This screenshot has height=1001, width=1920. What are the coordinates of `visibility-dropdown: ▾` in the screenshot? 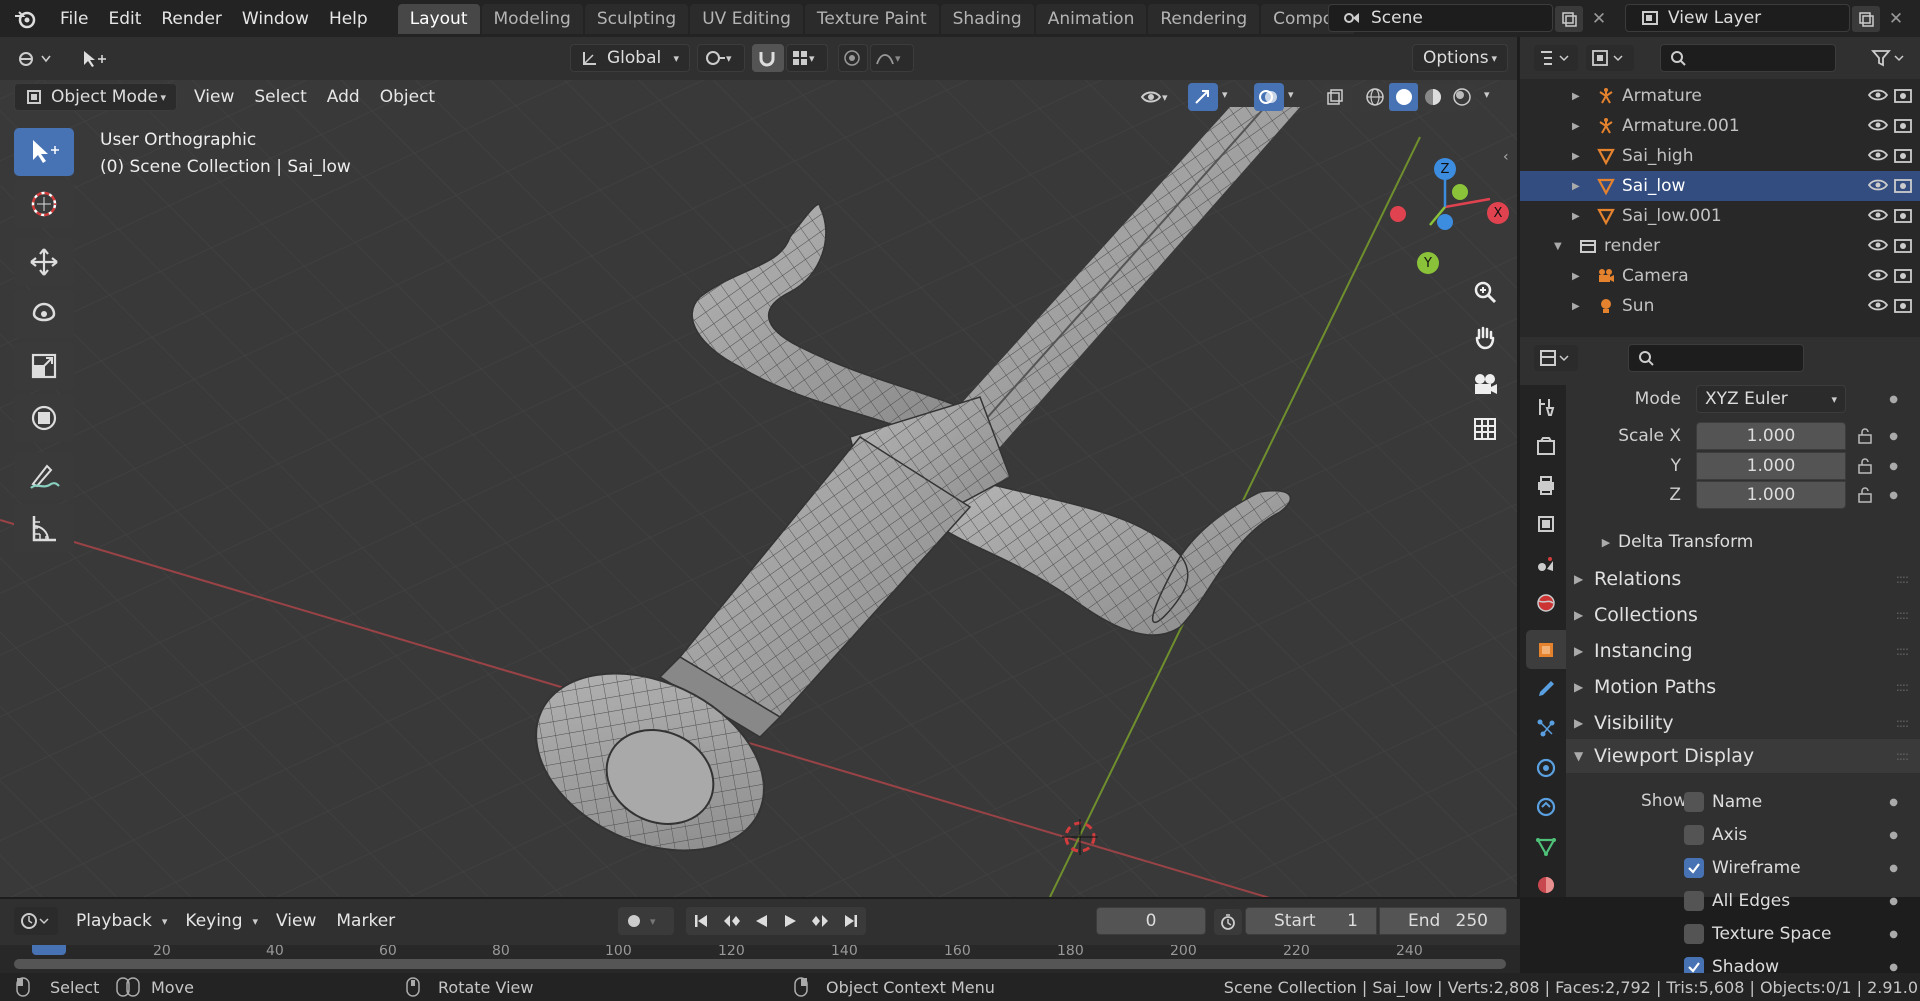 It's located at (1158, 97).